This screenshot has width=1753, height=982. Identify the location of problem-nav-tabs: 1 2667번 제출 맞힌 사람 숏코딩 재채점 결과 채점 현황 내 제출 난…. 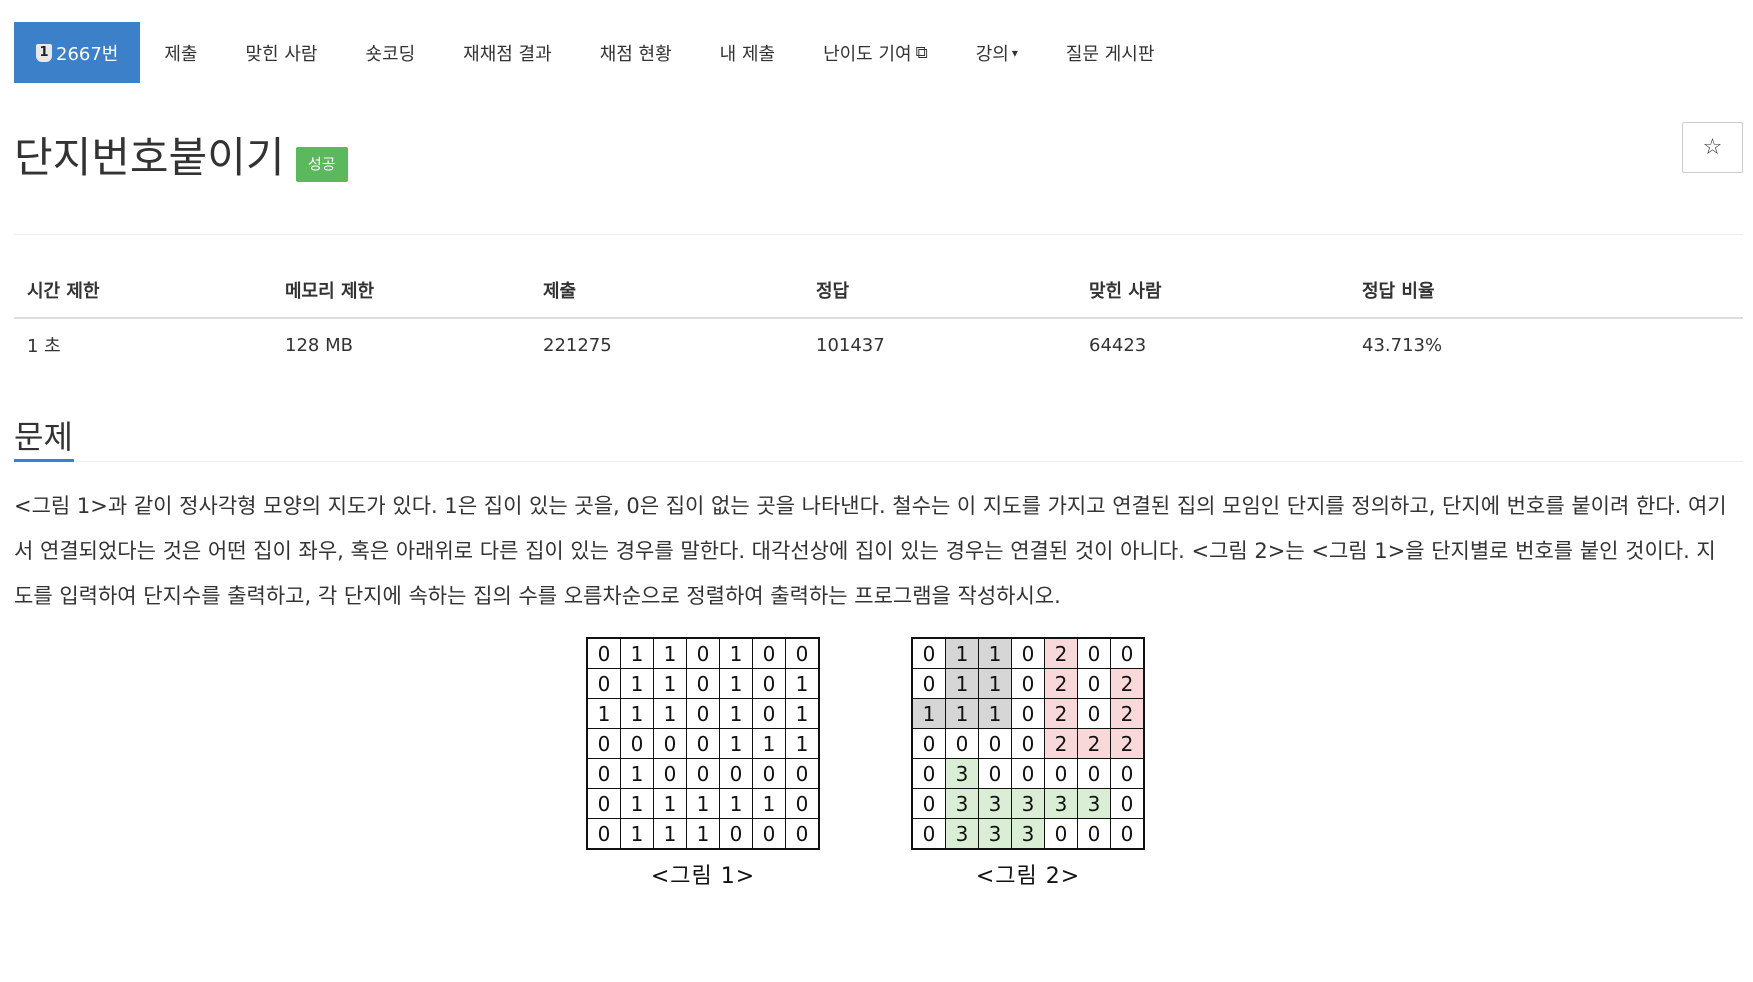
(878, 52).